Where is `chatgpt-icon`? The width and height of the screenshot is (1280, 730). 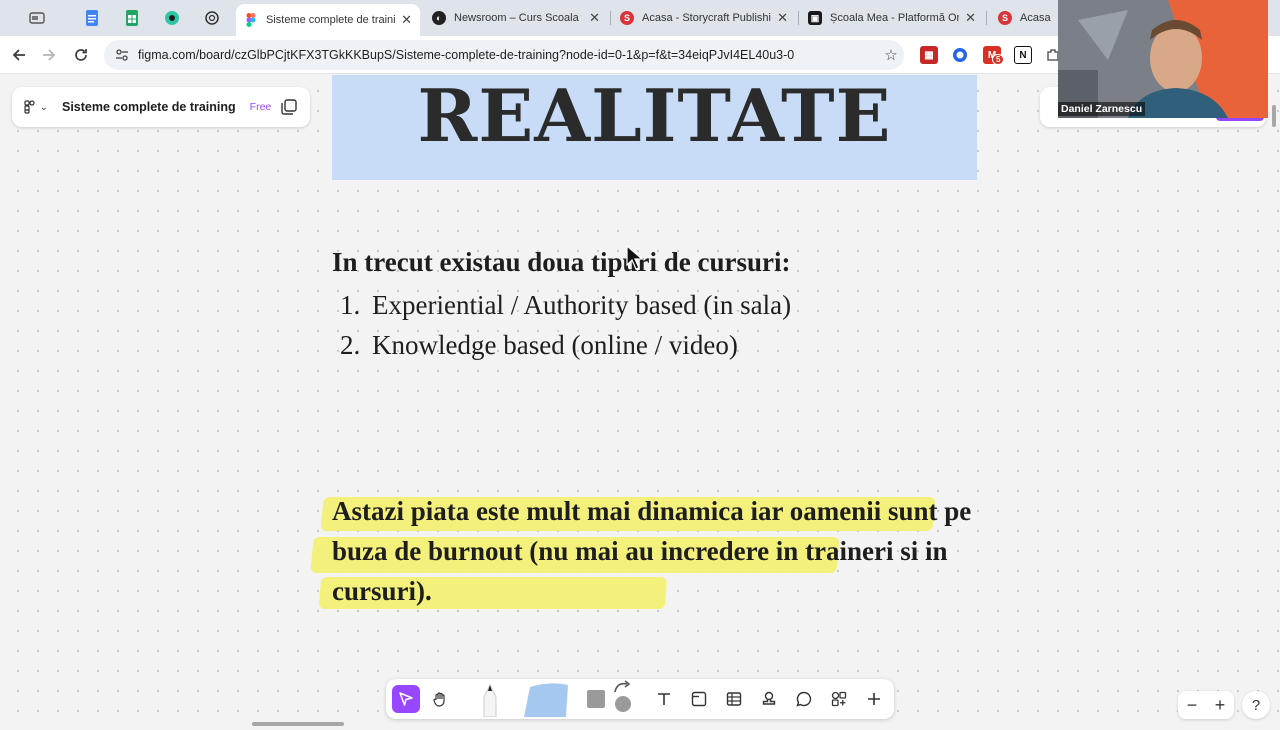
chatgpt-icon is located at coordinates (212, 18).